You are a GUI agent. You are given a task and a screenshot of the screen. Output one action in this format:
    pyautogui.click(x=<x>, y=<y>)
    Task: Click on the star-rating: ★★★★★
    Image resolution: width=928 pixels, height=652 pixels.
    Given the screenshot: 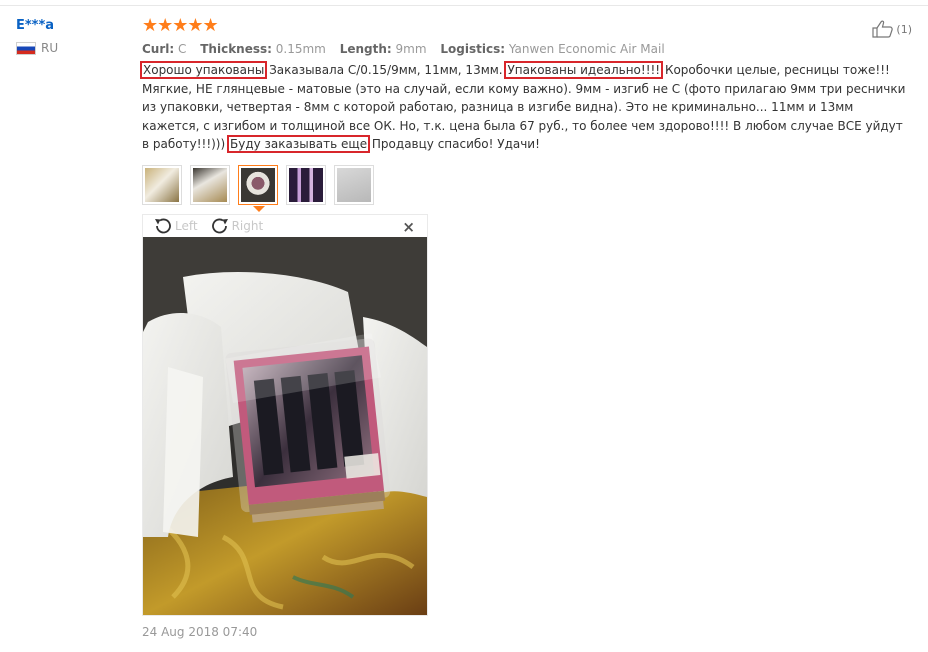 What is the action you would take?
    pyautogui.click(x=180, y=25)
    